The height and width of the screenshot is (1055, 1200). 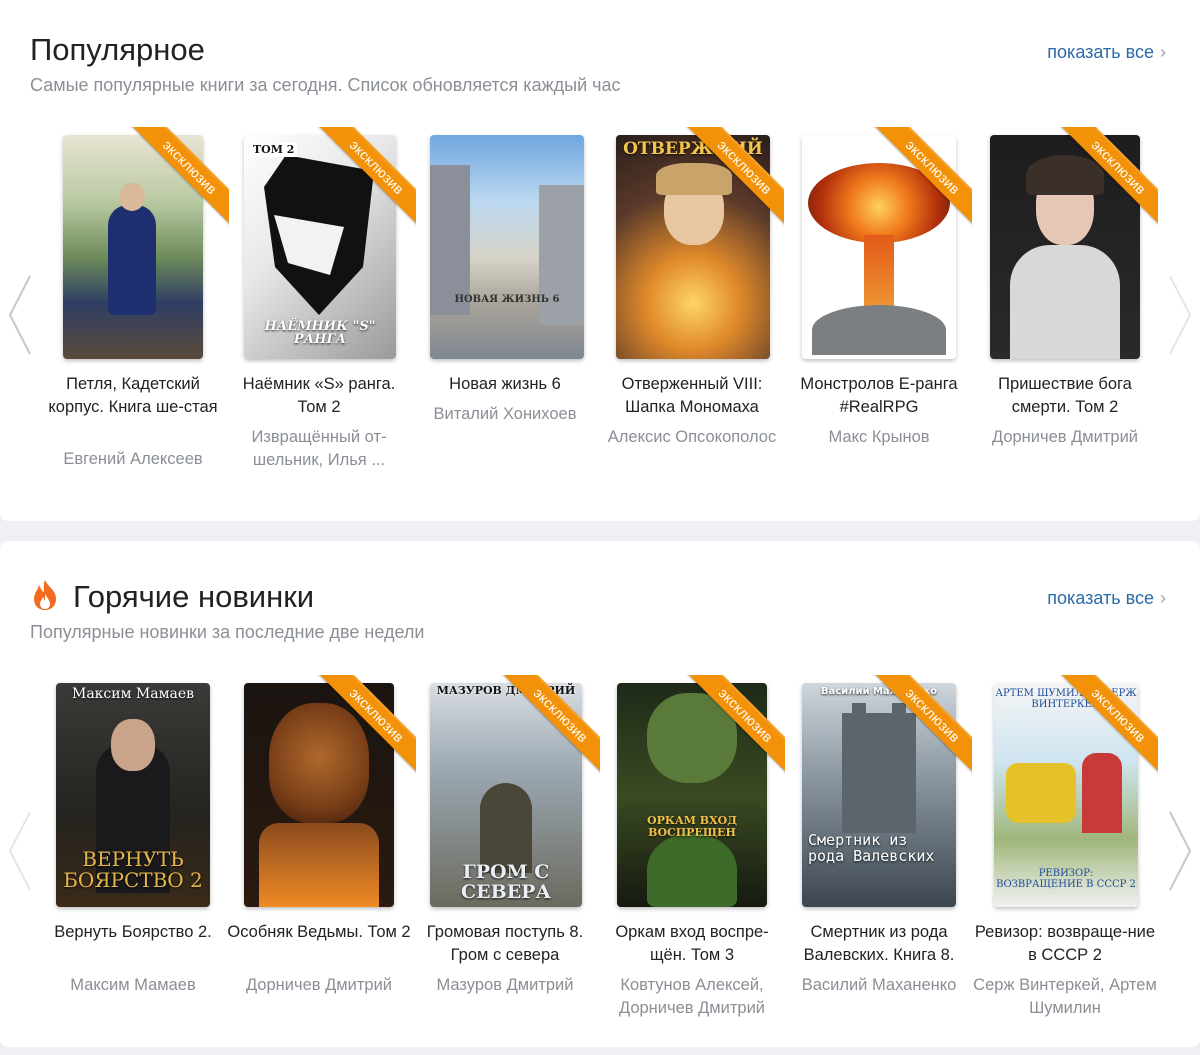 What do you see at coordinates (320, 333) in the screenshot?
I see `cover-title: НАЁМНИК "S" РАНГА` at bounding box center [320, 333].